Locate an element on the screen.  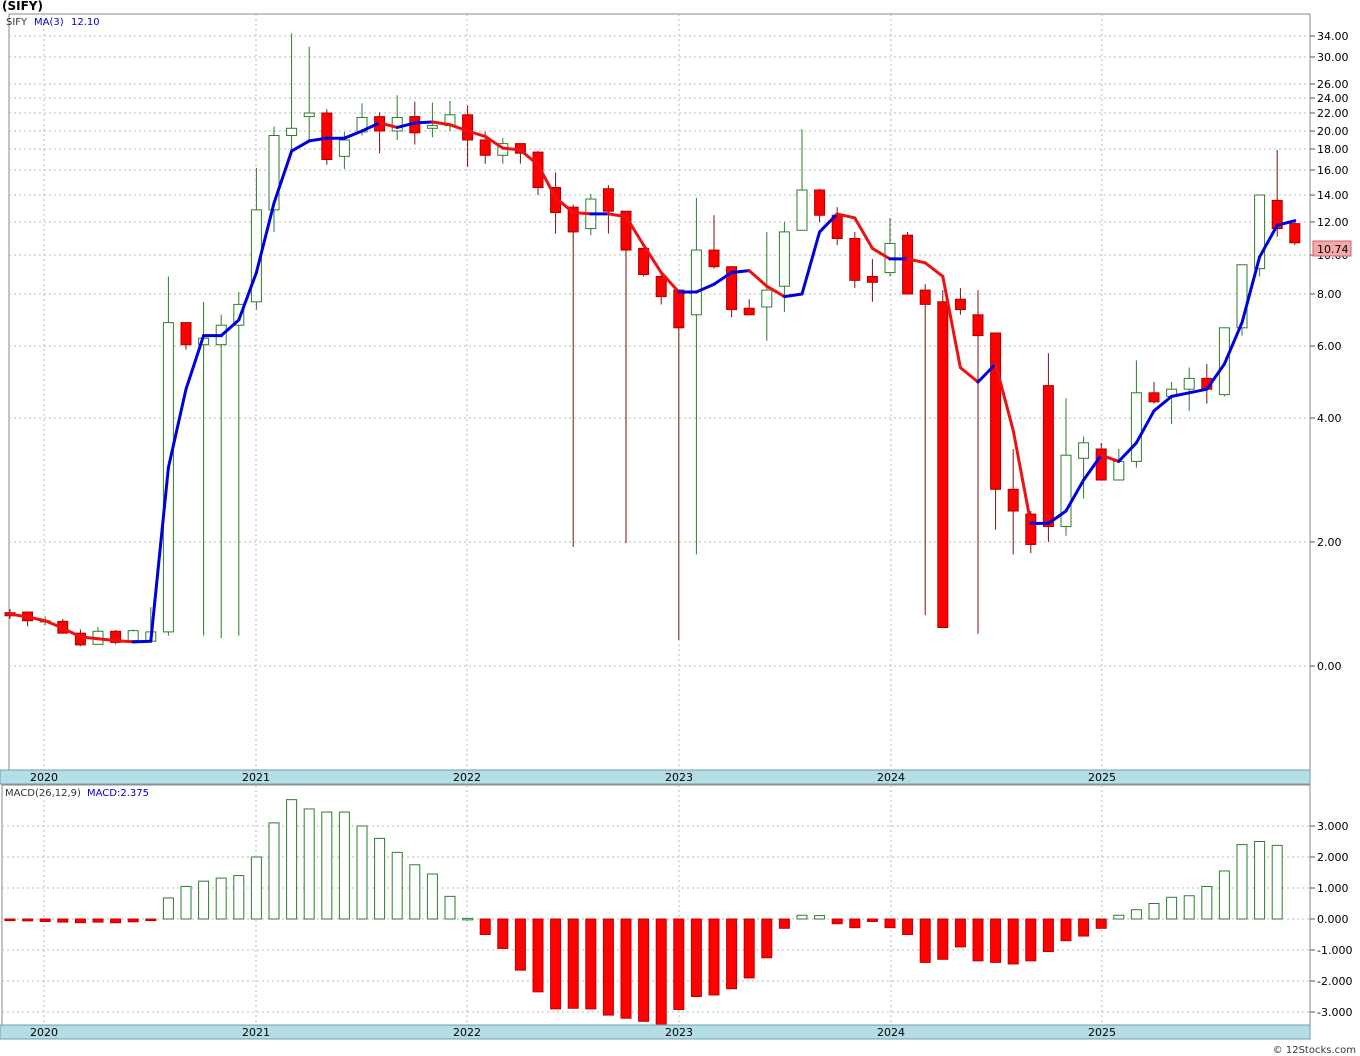
date-label: 2020 is located at coordinates (44, 777).